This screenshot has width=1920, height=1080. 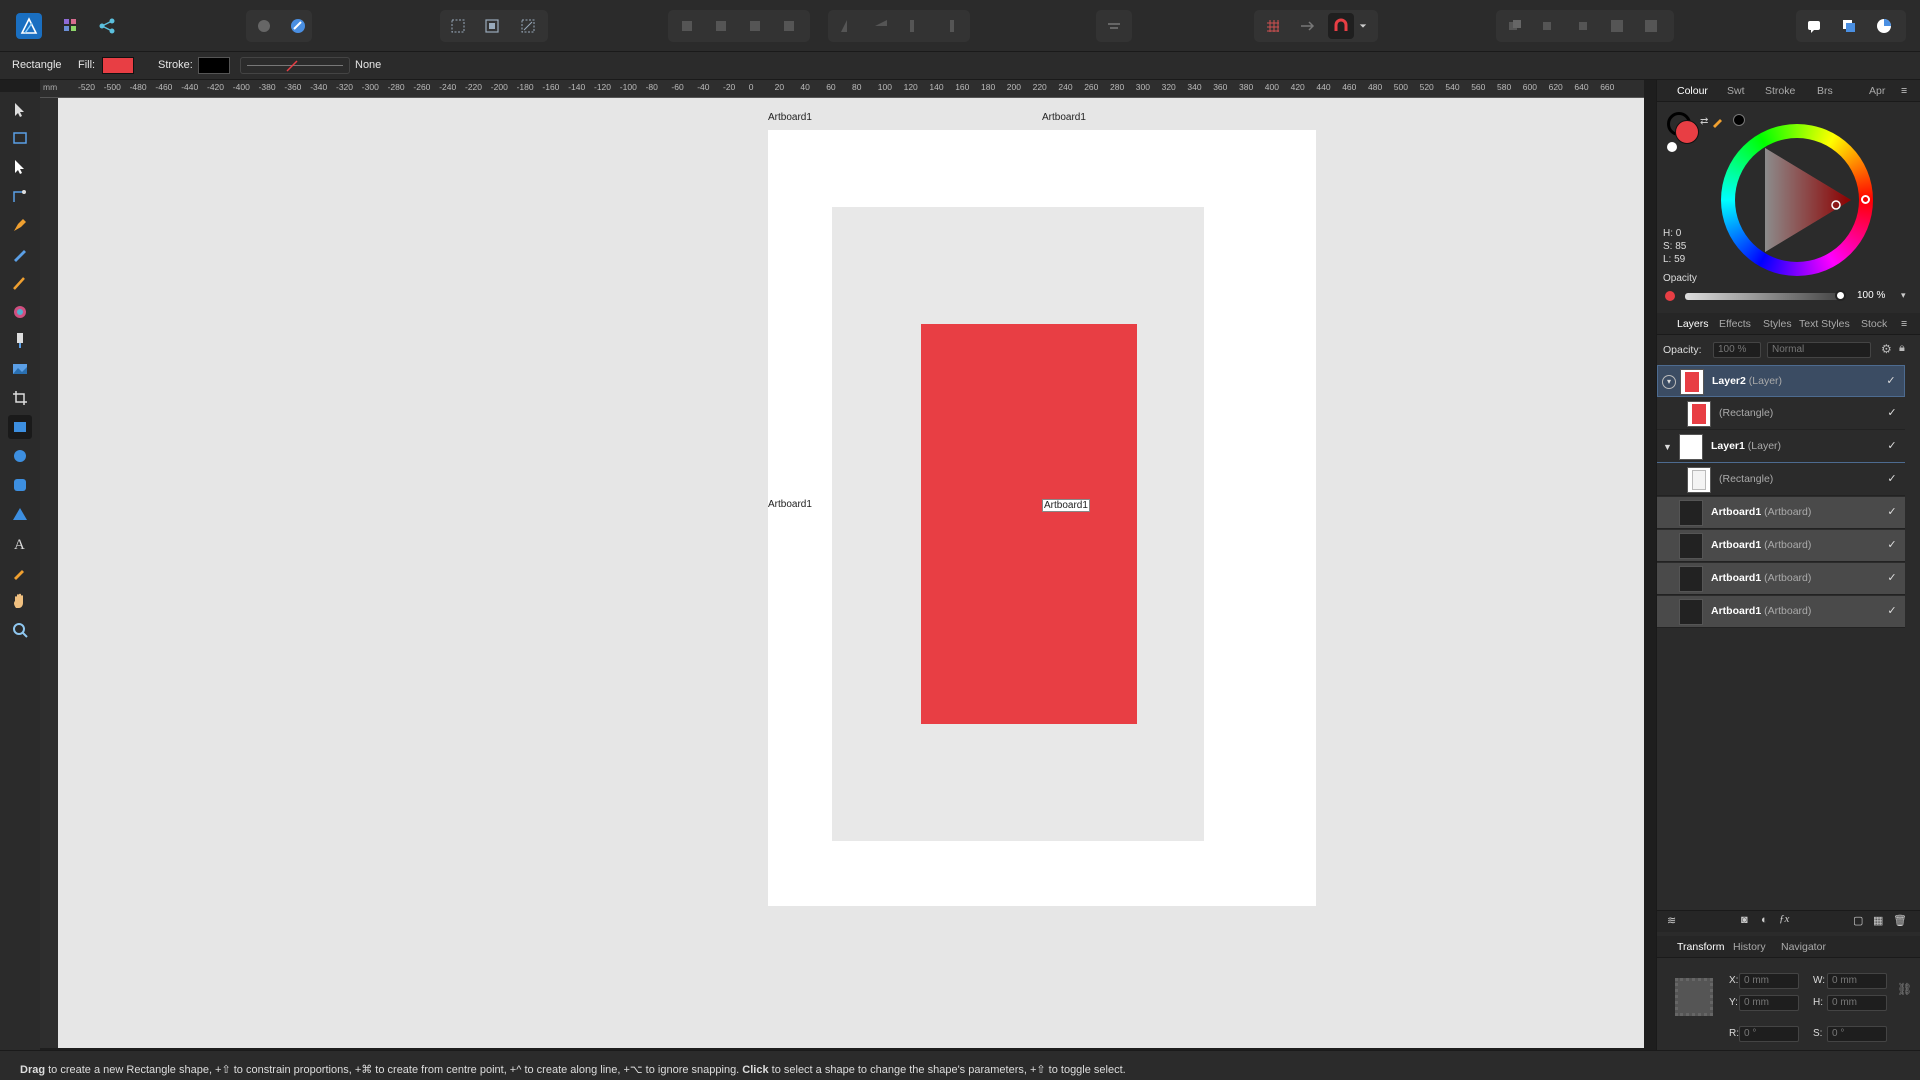 What do you see at coordinates (1900, 920) in the screenshot?
I see `trash-icon: 🗑︎` at bounding box center [1900, 920].